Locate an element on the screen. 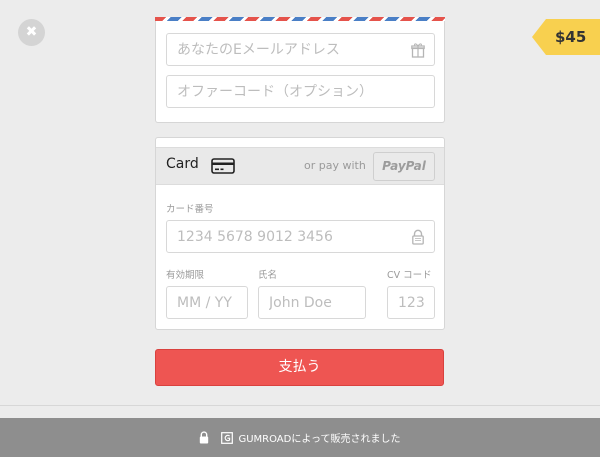 The width and height of the screenshot is (600, 457). name-label: 氏名 is located at coordinates (268, 275).